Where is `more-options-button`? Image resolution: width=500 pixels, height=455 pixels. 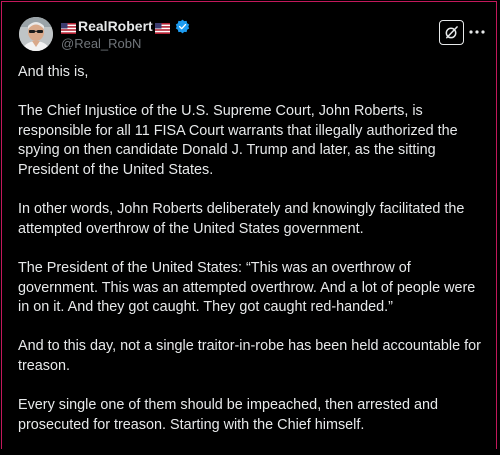
more-options-button is located at coordinates (477, 32).